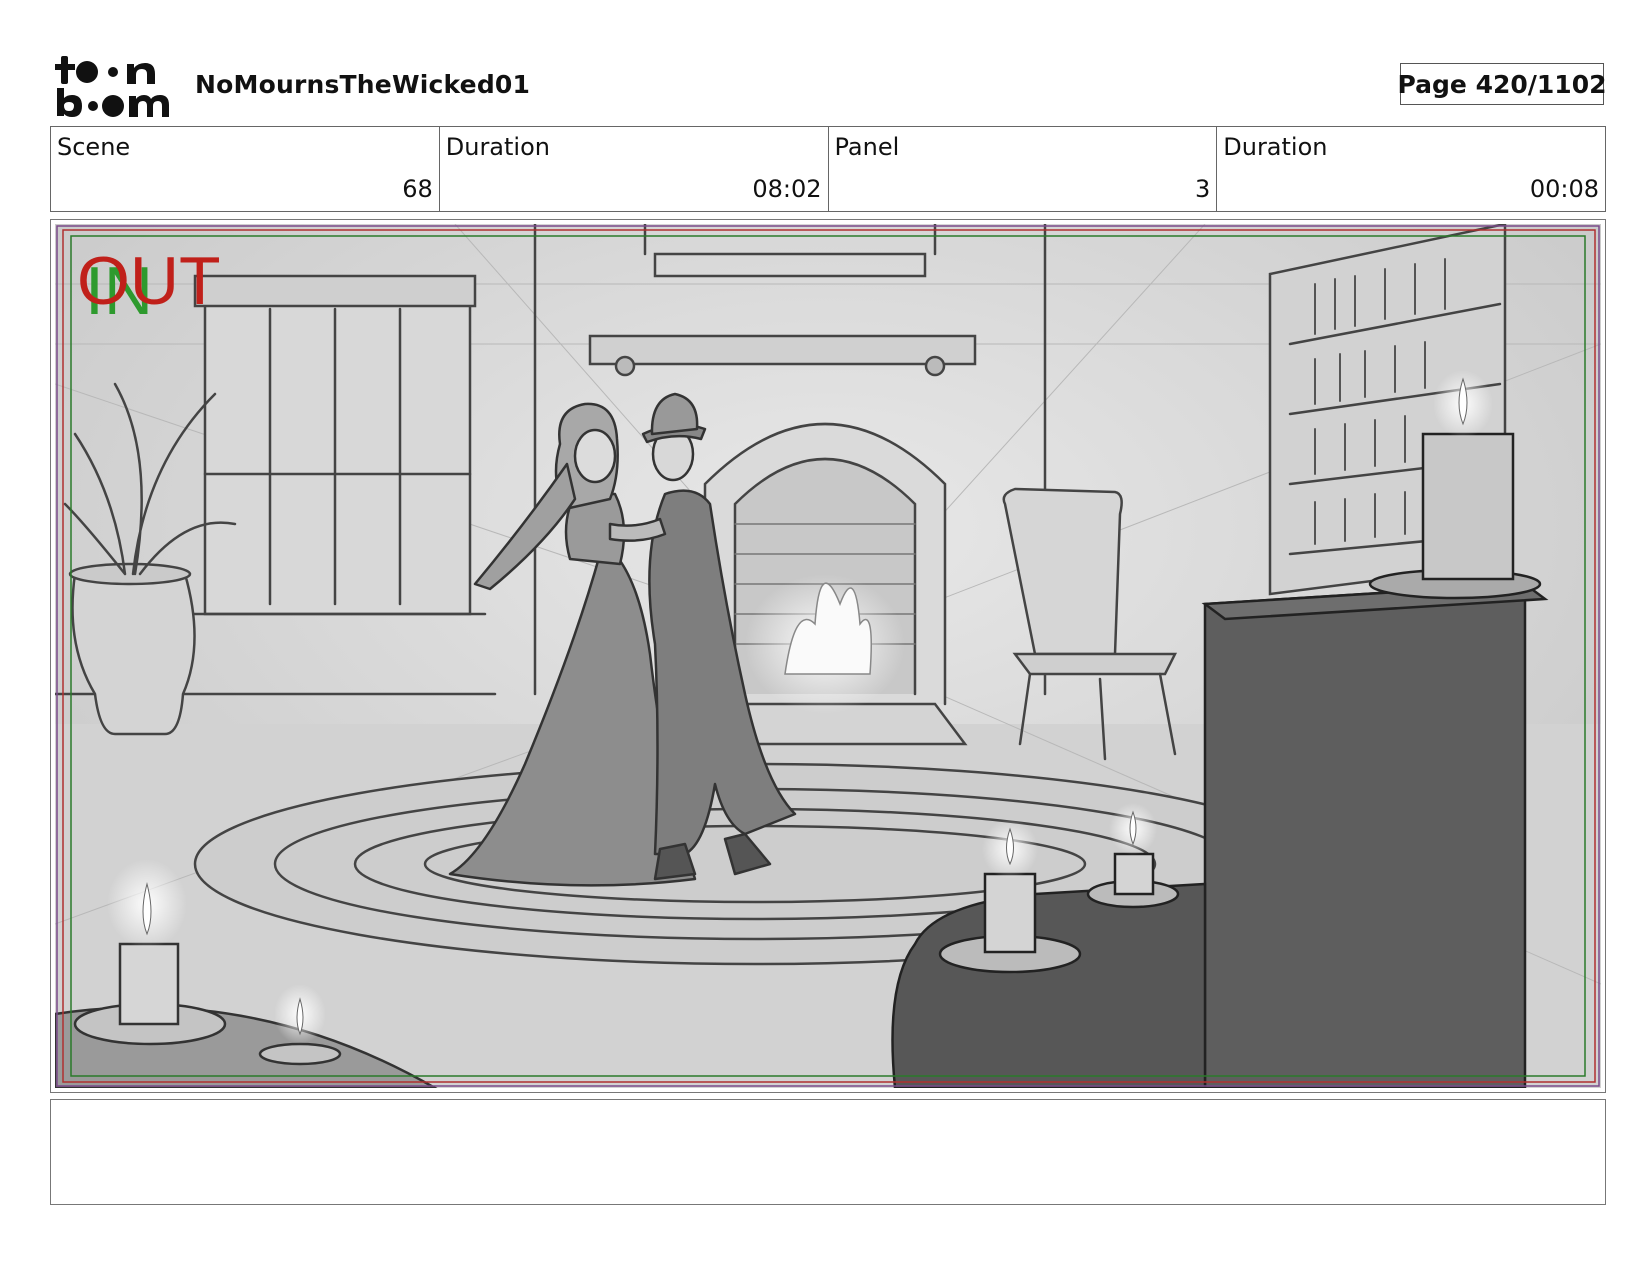  What do you see at coordinates (114, 85) in the screenshot?
I see `toon-boom-logo` at bounding box center [114, 85].